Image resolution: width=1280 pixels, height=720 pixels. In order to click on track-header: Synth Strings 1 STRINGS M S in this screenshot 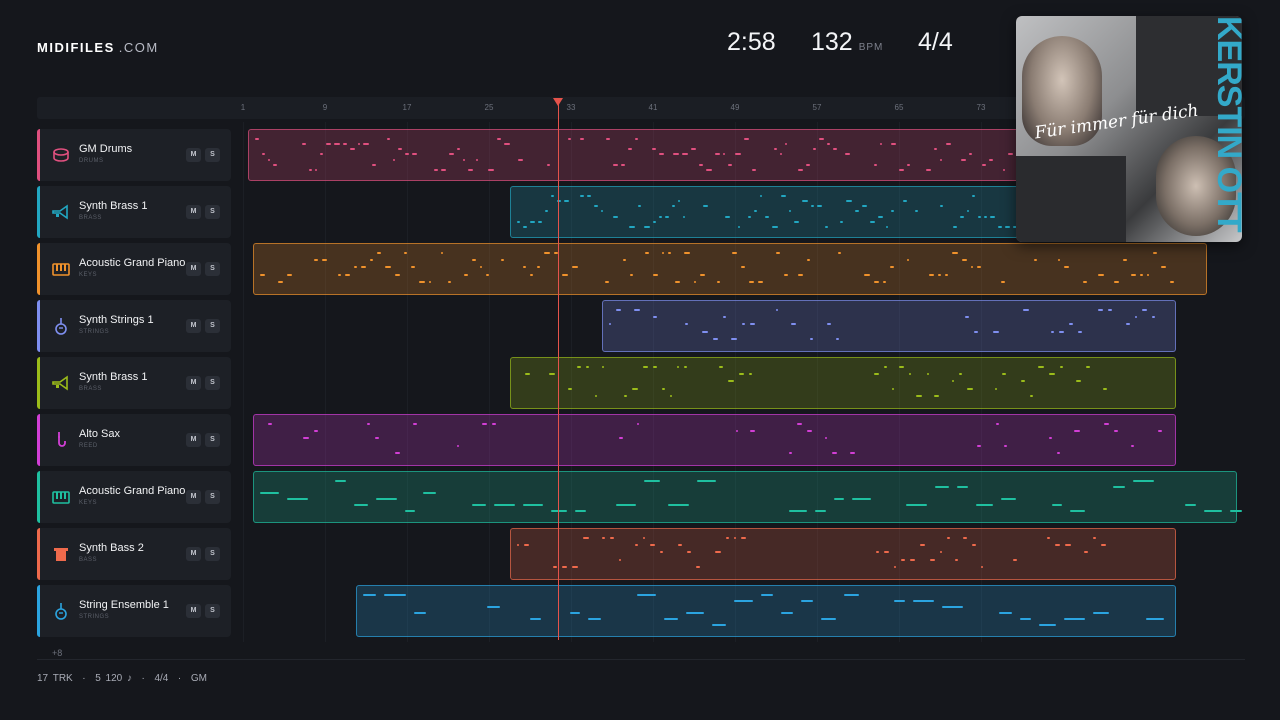, I will do `click(134, 326)`.